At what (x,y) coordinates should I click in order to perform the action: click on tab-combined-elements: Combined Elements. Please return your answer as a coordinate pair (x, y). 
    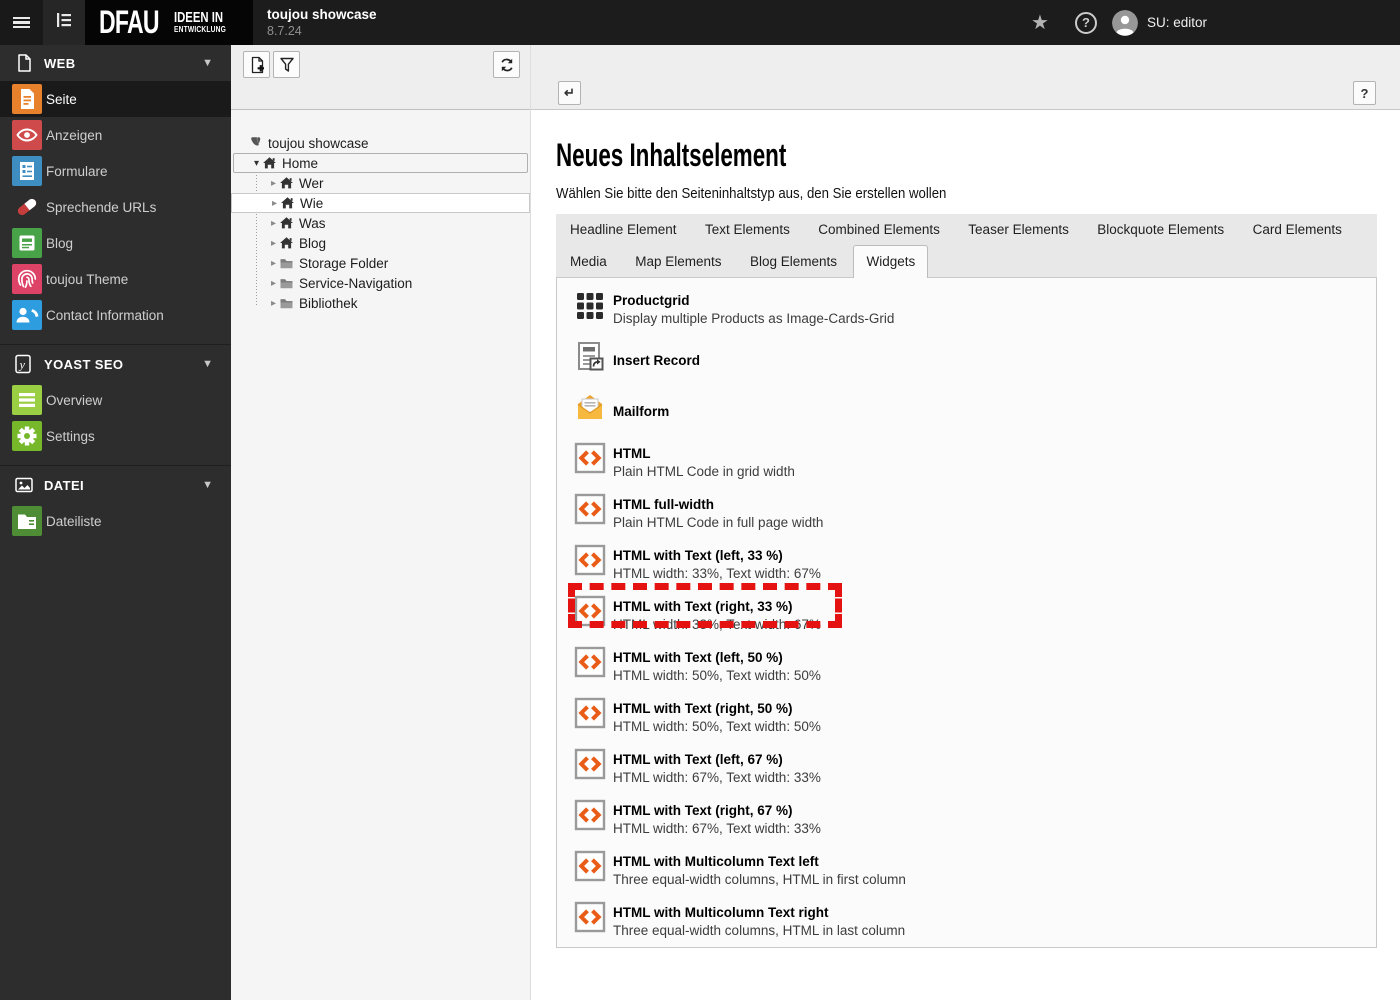
    Looking at the image, I should click on (879, 229).